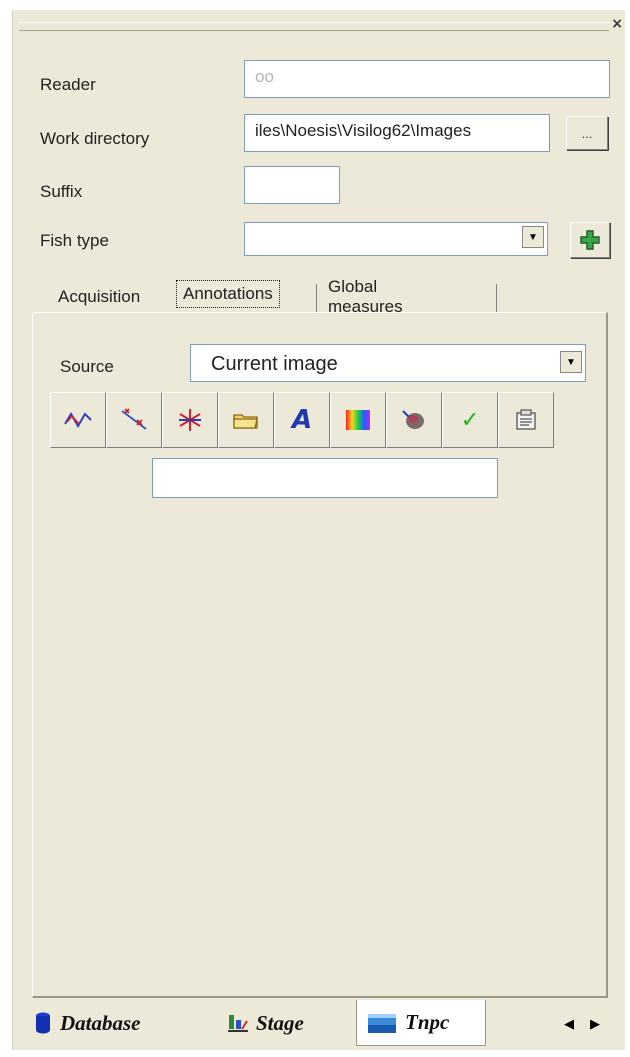 The height and width of the screenshot is (1057, 630). I want to click on polyline-button, so click(78, 420).